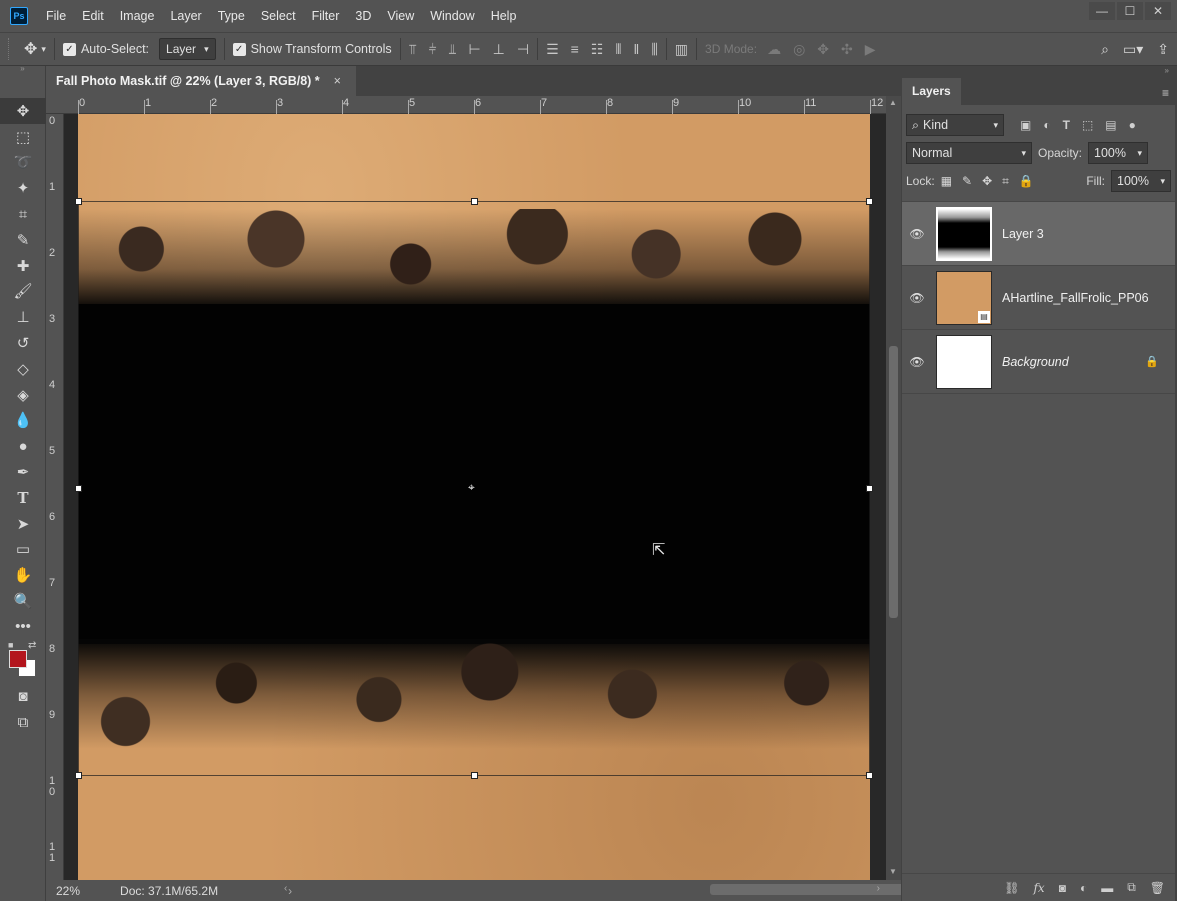 The image size is (1177, 901). I want to click on lock-all-icon: 🔒, so click(1026, 181).